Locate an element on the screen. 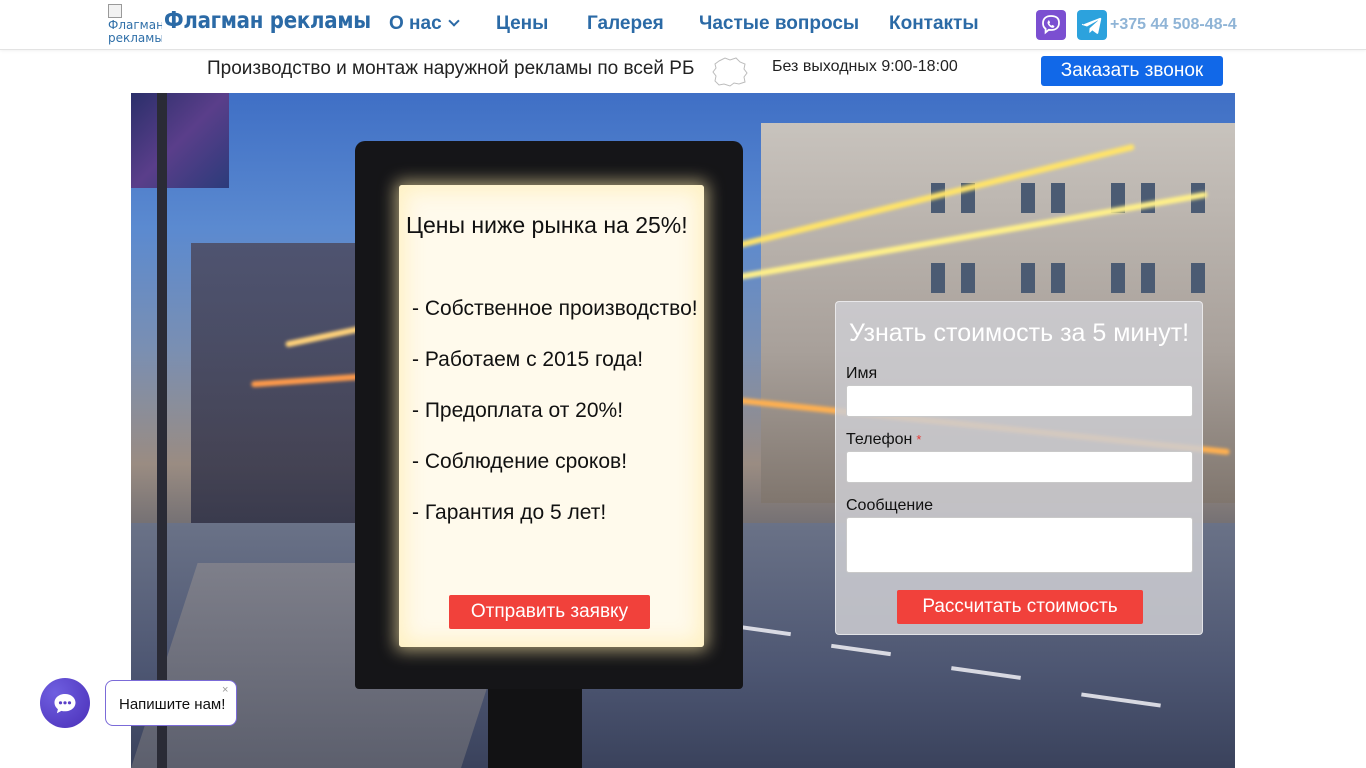  belarus-map-icon is located at coordinates (730, 72).